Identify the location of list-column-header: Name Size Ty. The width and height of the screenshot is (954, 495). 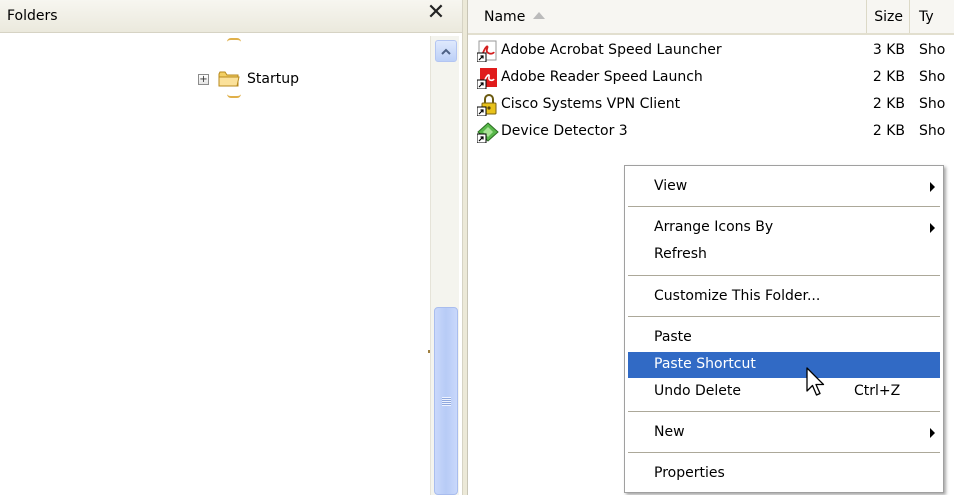
(711, 17).